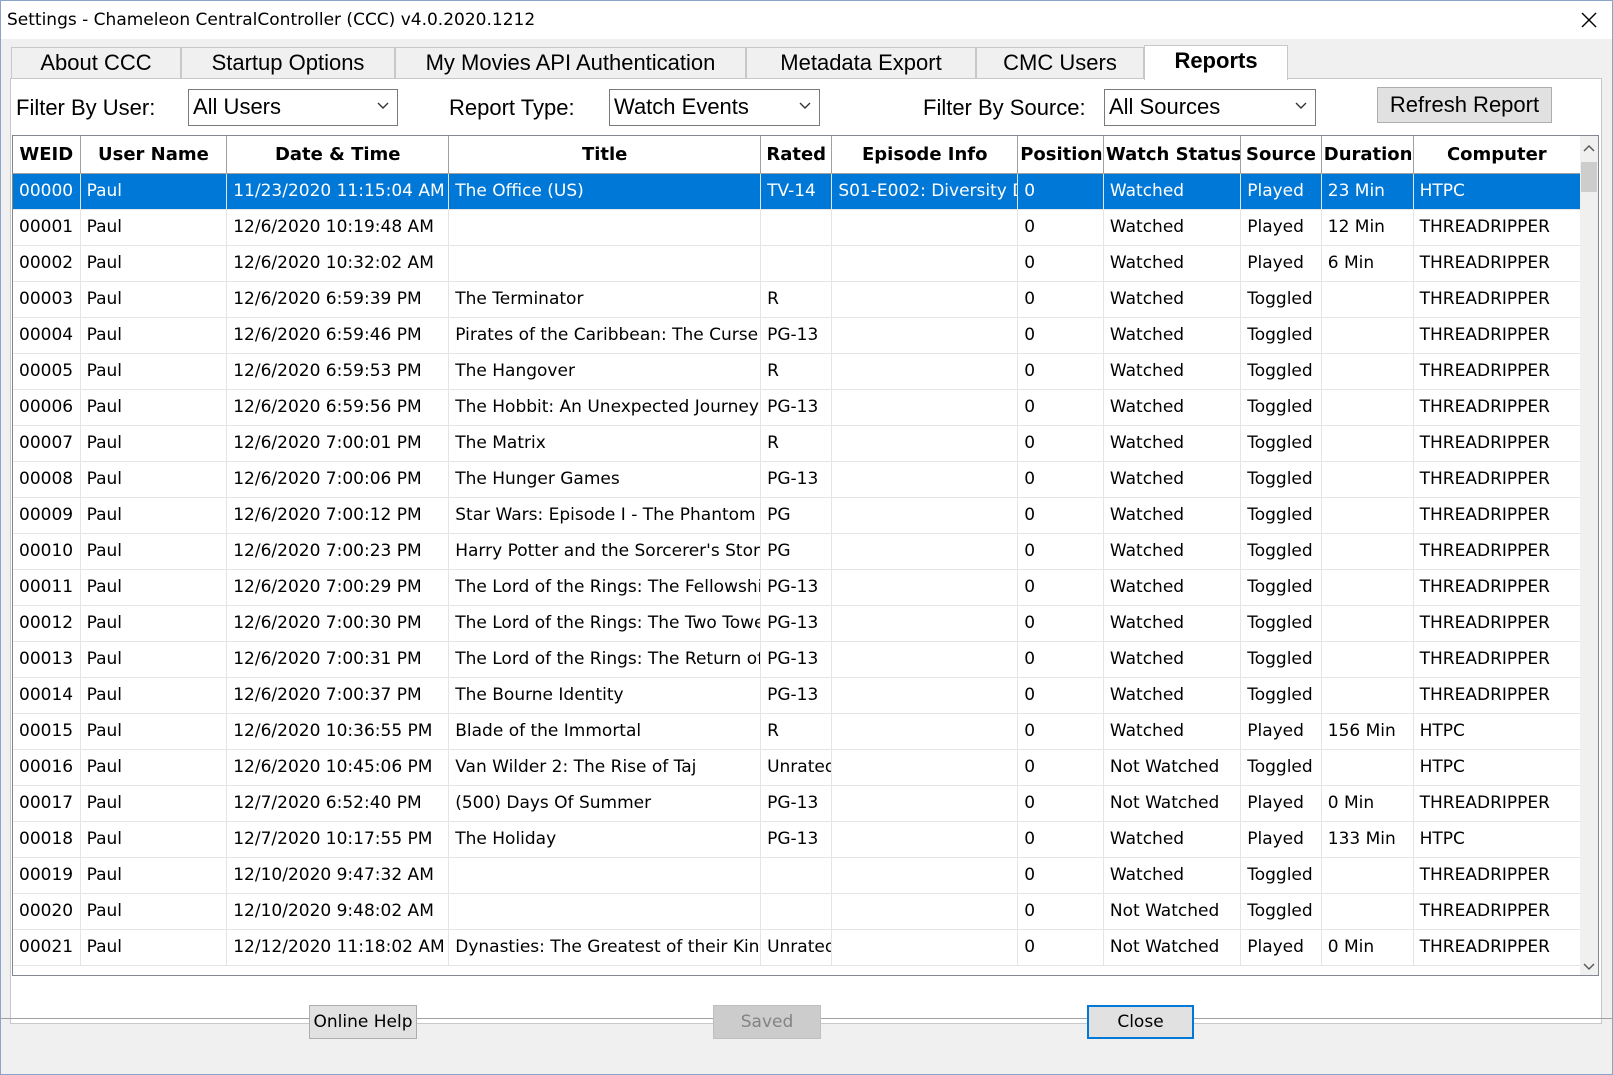  I want to click on cell-episode-info: S01-E002: Diversity D, so click(925, 191).